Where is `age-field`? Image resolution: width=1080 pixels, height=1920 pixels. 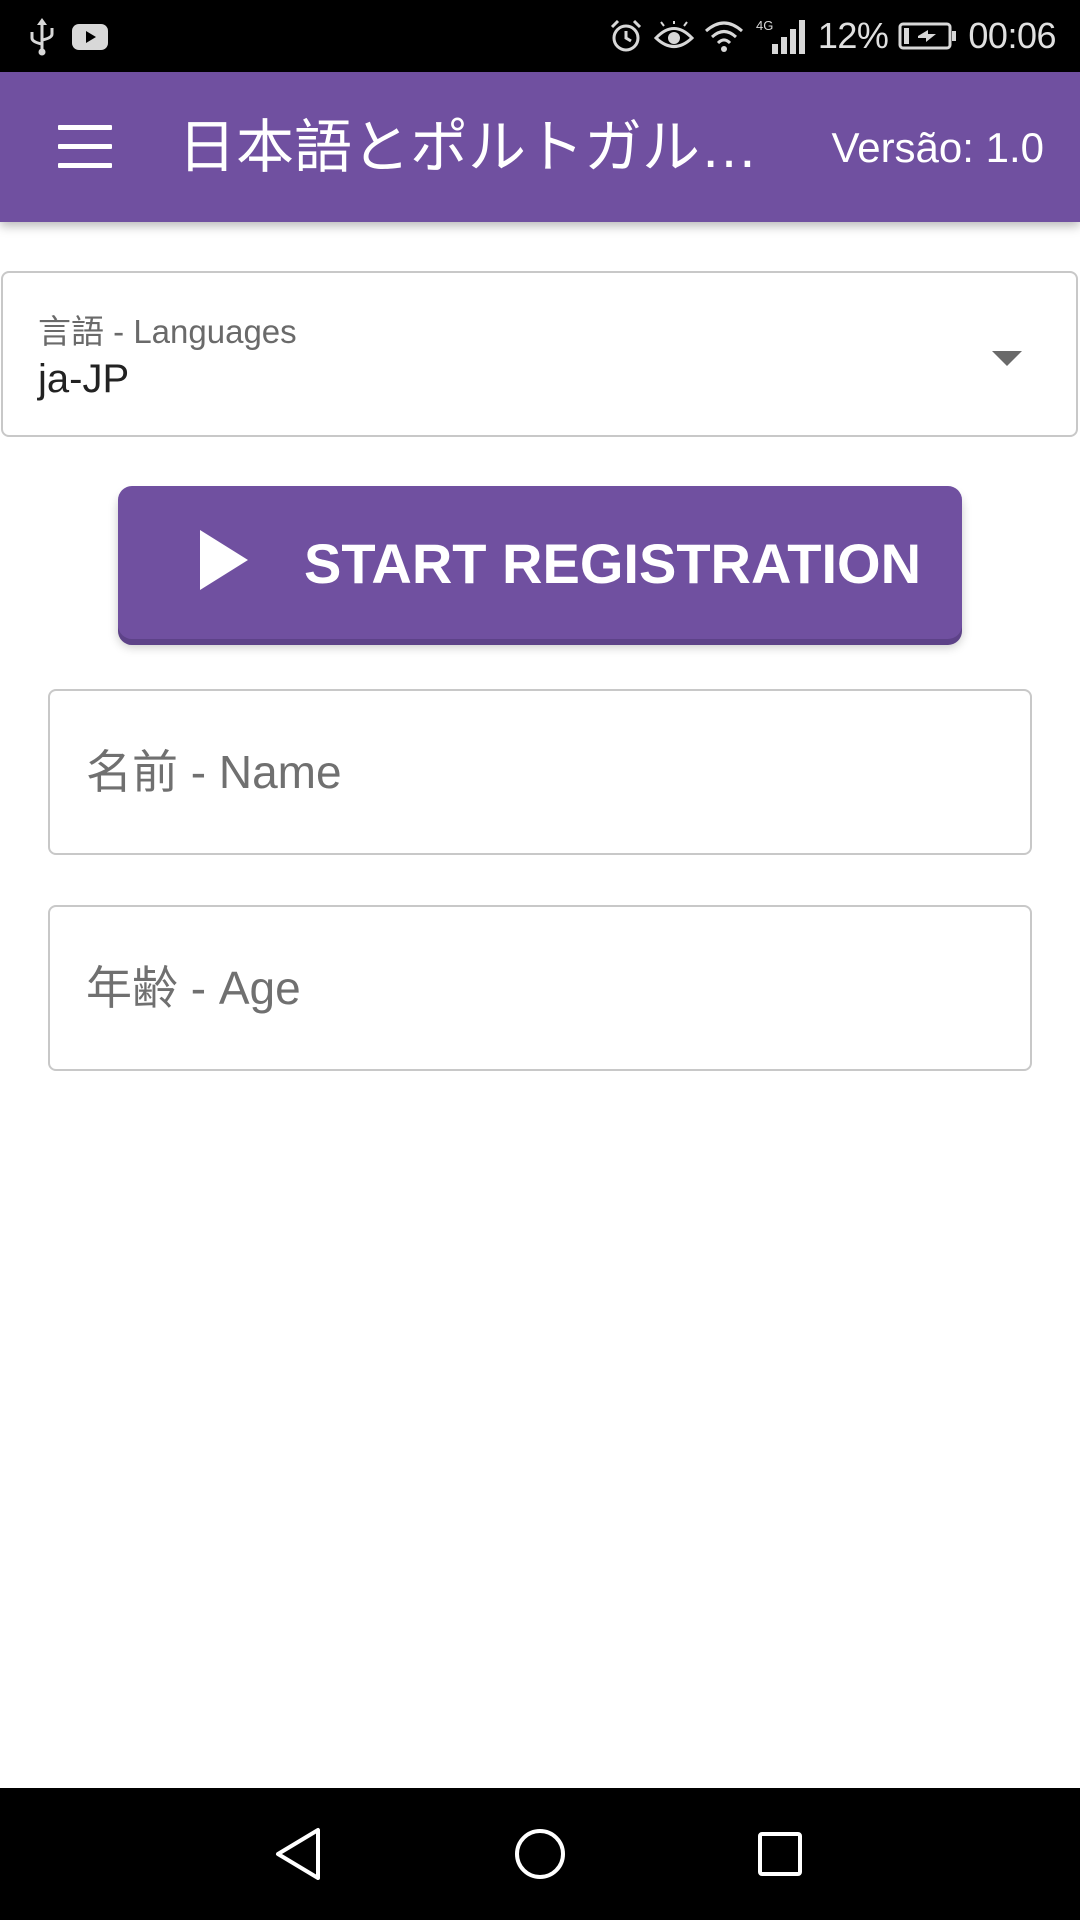
age-field is located at coordinates (540, 988).